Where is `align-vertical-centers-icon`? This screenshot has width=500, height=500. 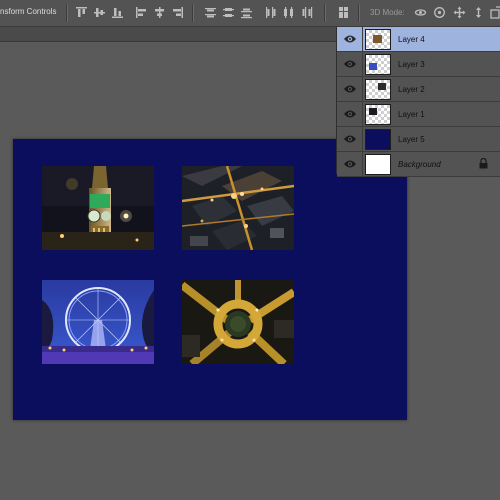 align-vertical-centers-icon is located at coordinates (99, 12).